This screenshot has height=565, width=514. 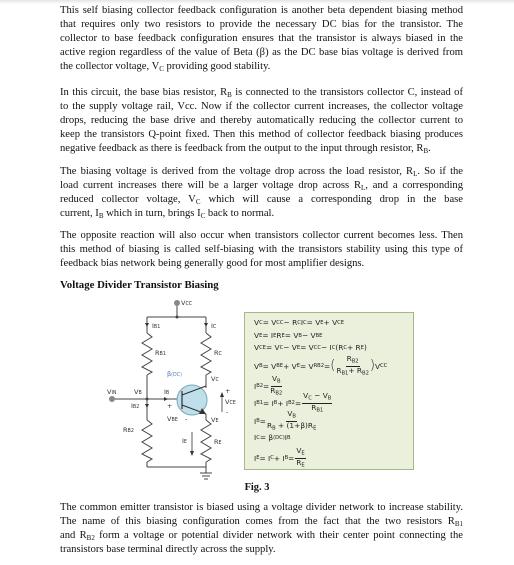 What do you see at coordinates (112, 392) in the screenshot?
I see `label-vin: VIN` at bounding box center [112, 392].